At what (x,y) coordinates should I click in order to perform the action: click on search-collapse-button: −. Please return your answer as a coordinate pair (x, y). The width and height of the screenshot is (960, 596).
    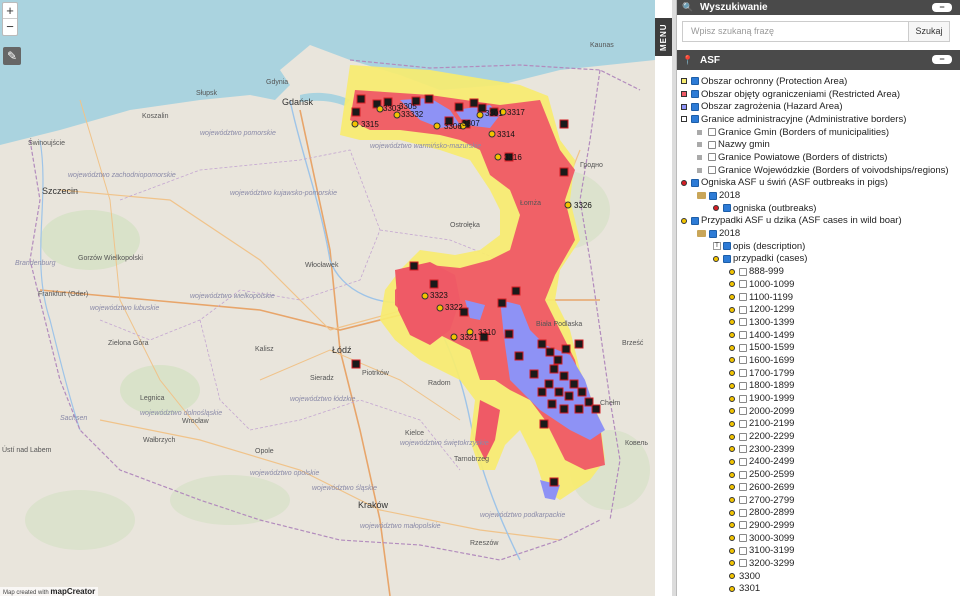
    Looking at the image, I should click on (942, 7).